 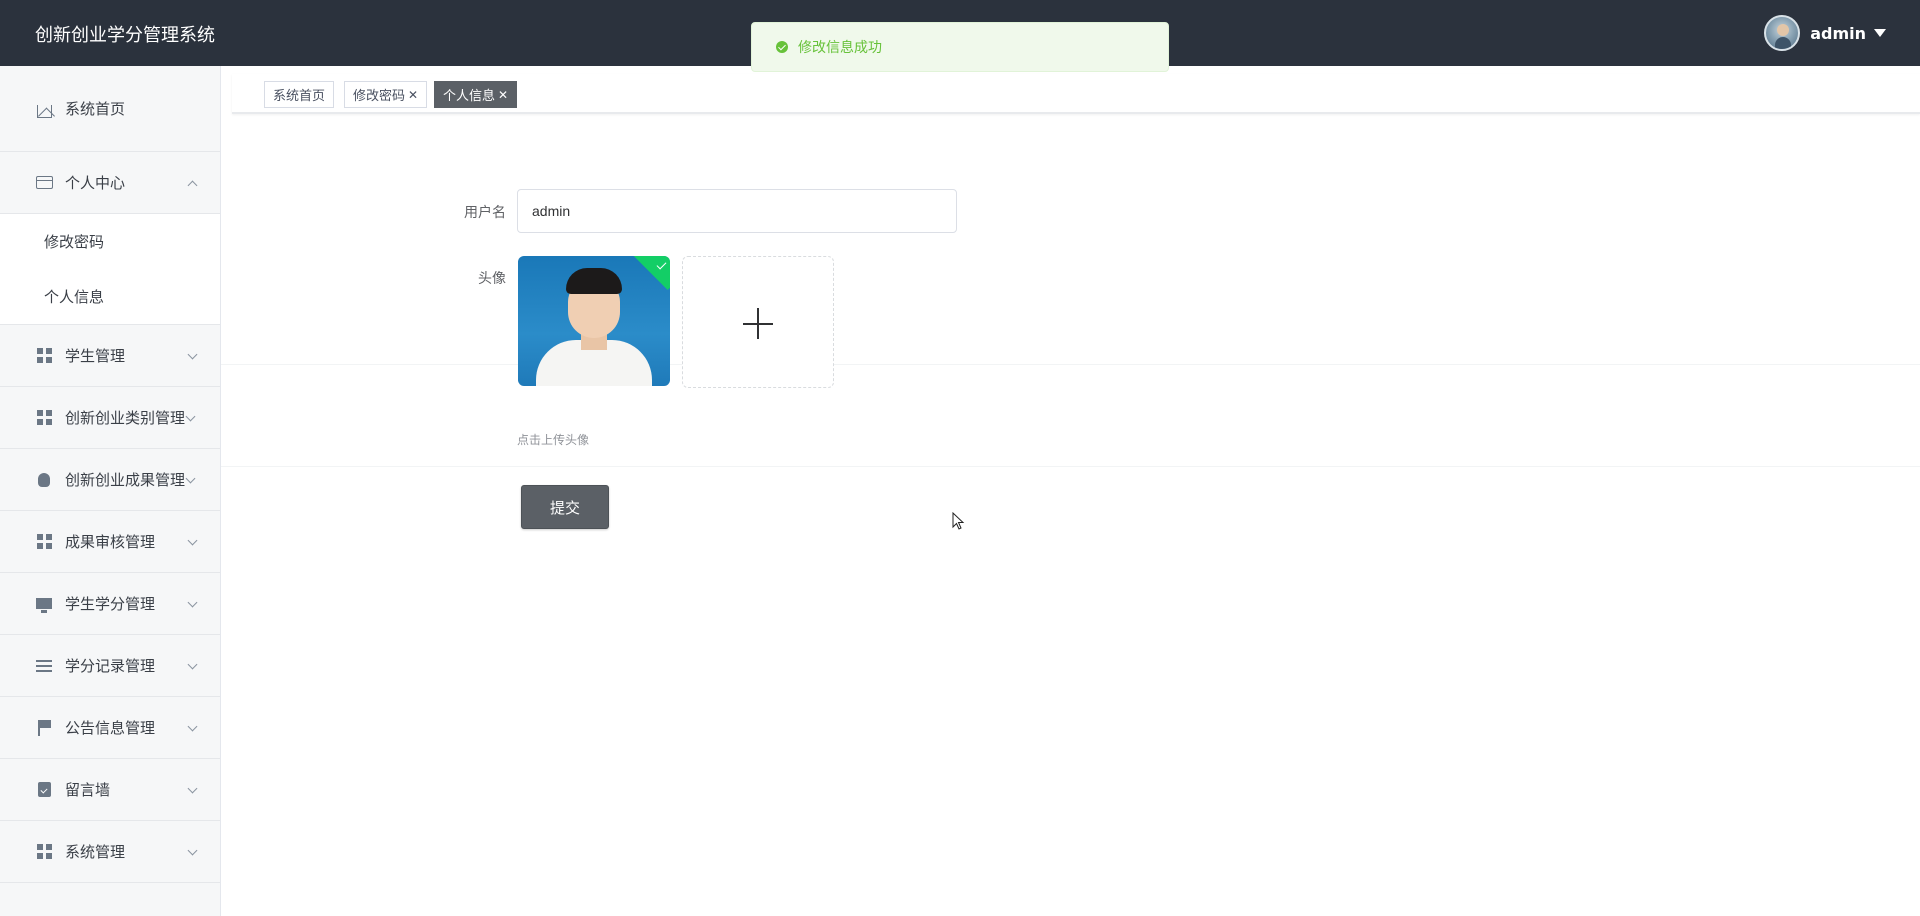 What do you see at coordinates (960, 47) in the screenshot?
I see `success-toast: 修改信息成功` at bounding box center [960, 47].